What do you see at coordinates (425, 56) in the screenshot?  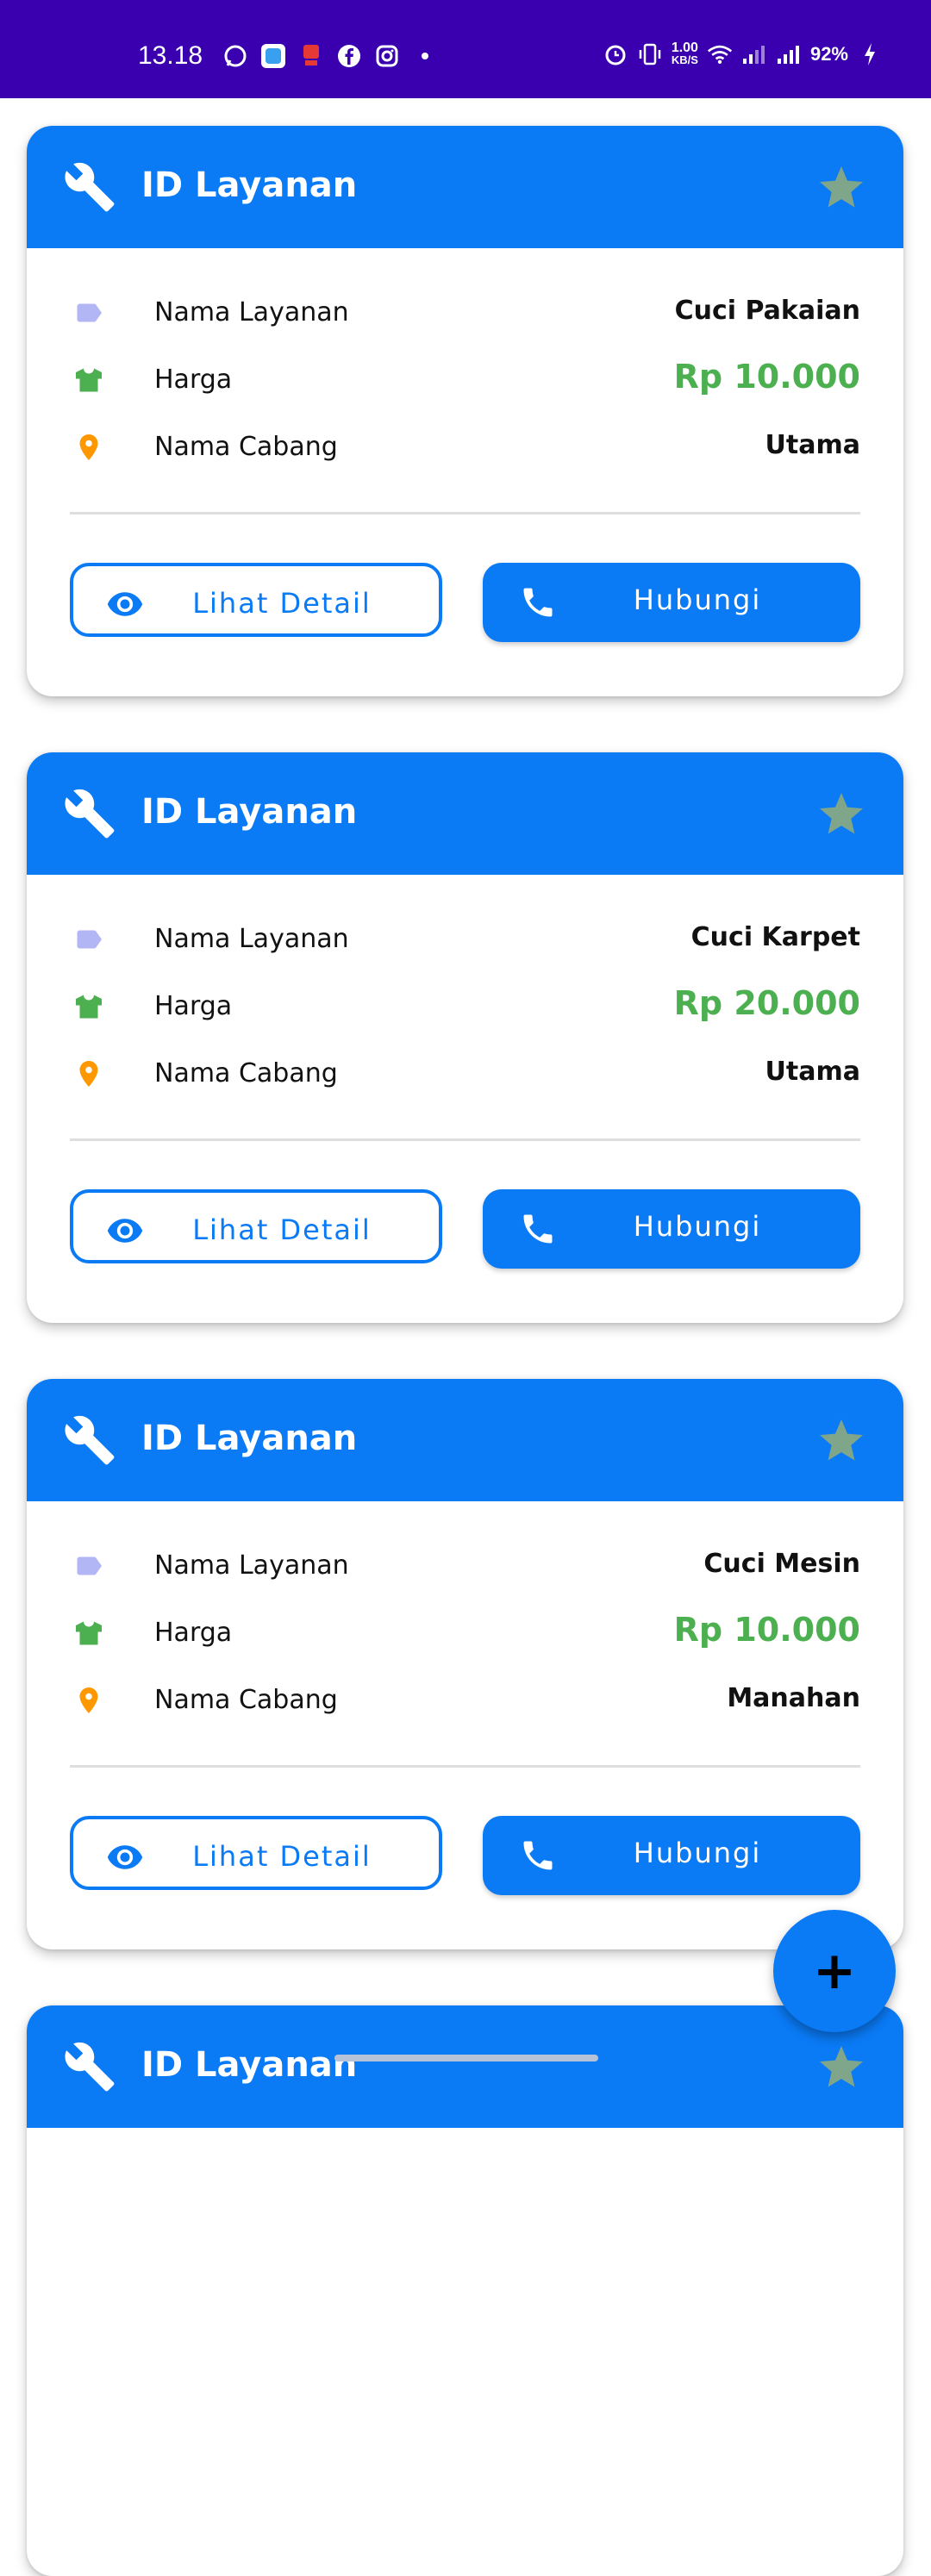 I see `more-notifications-dot-icon` at bounding box center [425, 56].